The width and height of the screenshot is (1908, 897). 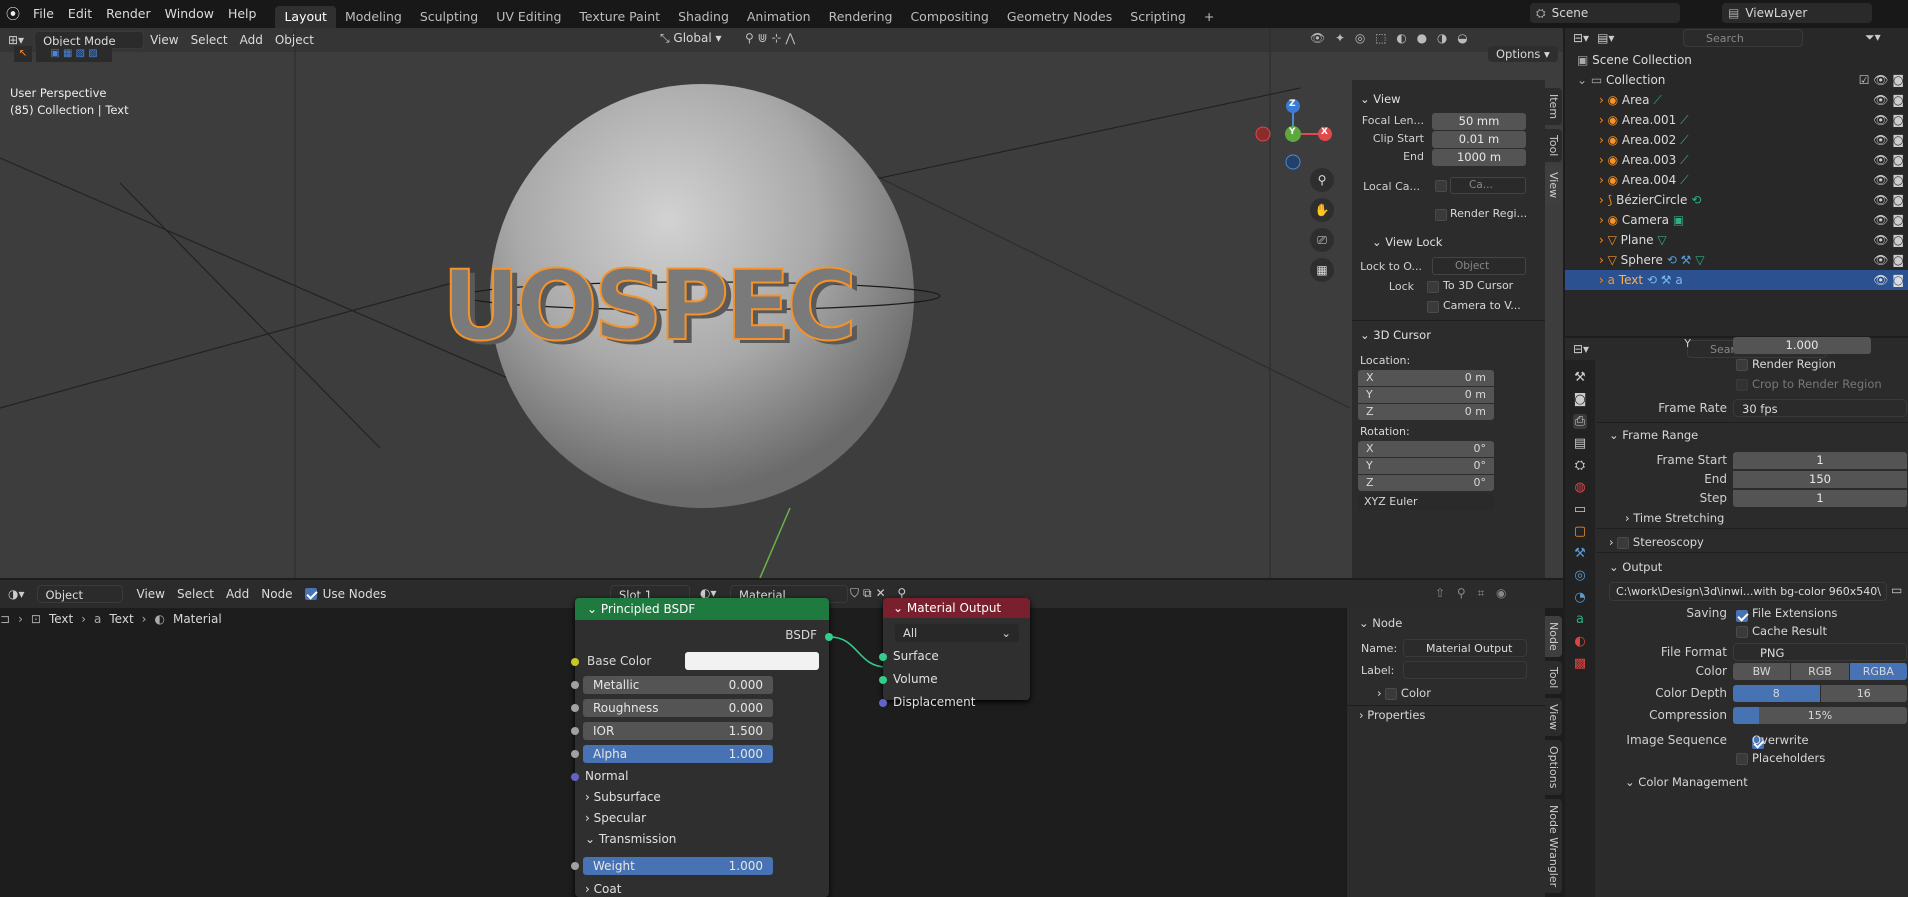 What do you see at coordinates (1580, 399) in the screenshot?
I see `render-tab-icon: ◙` at bounding box center [1580, 399].